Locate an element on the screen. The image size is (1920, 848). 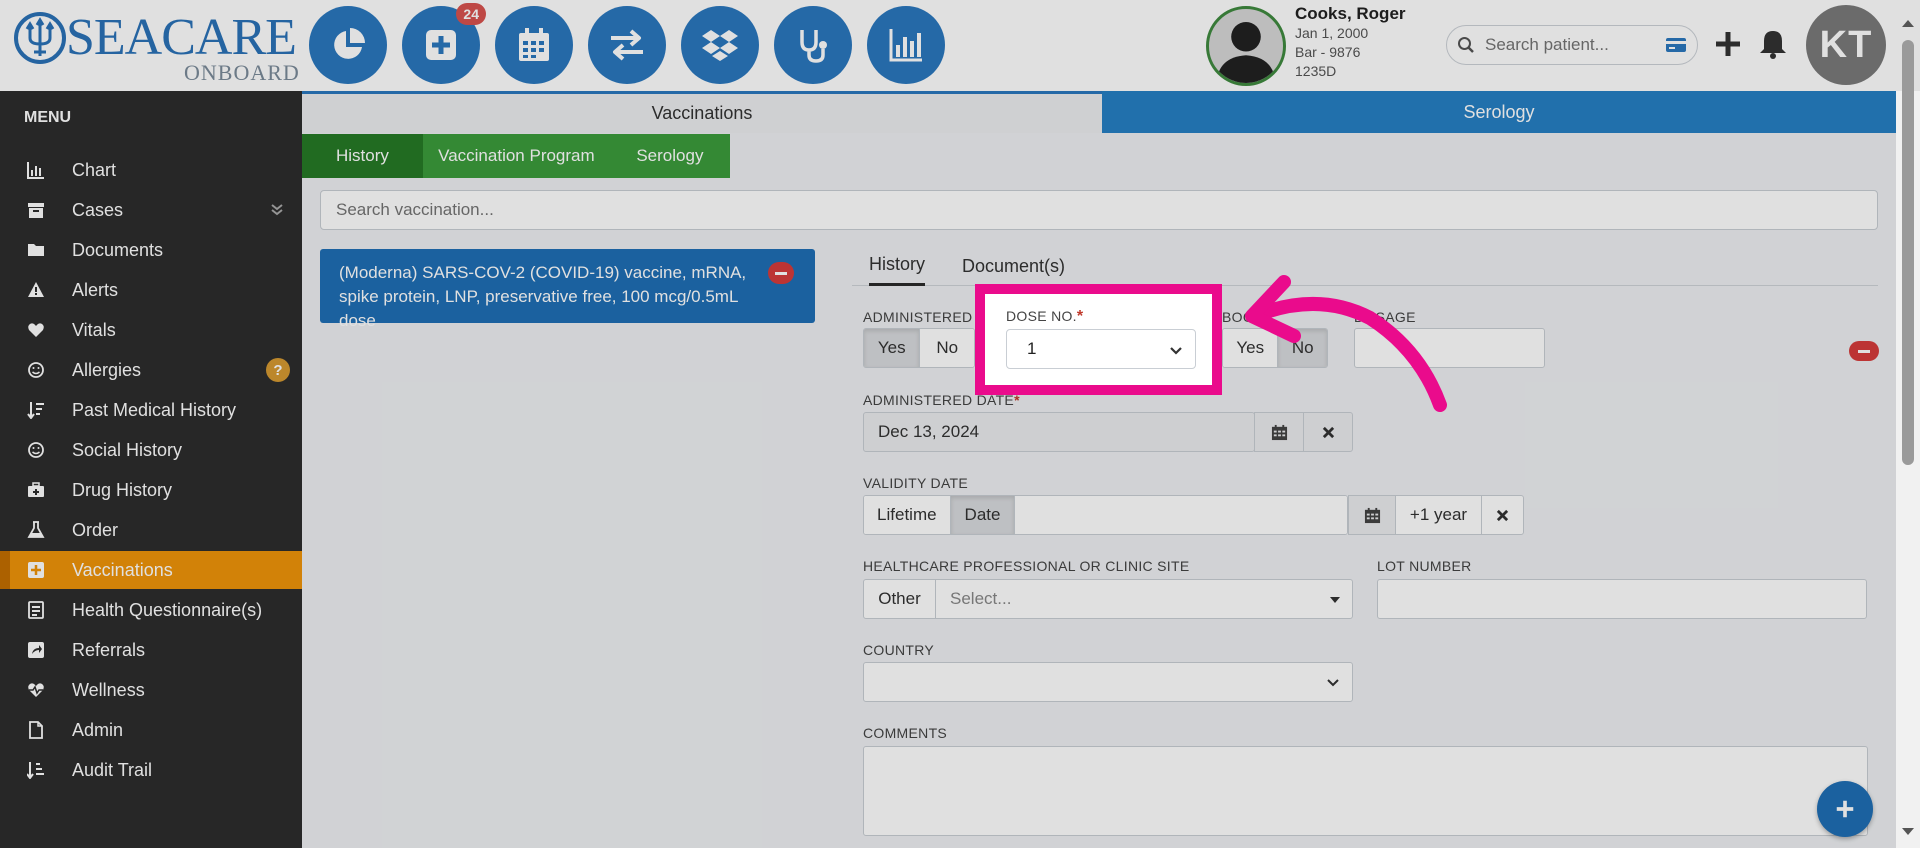
nav-reports-button is located at coordinates (906, 45).